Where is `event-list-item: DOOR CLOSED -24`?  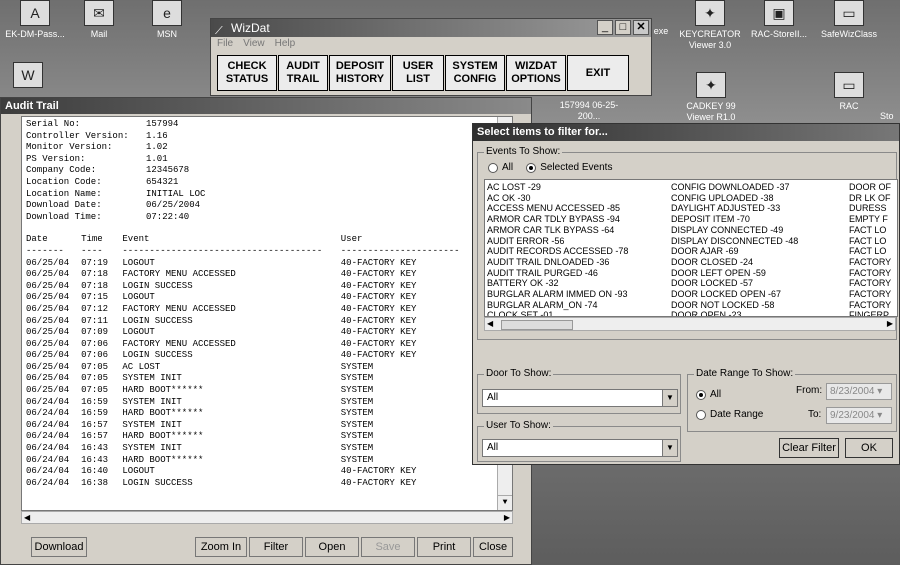
event-list-item: DOOR CLOSED -24 is located at coordinates (734, 262).